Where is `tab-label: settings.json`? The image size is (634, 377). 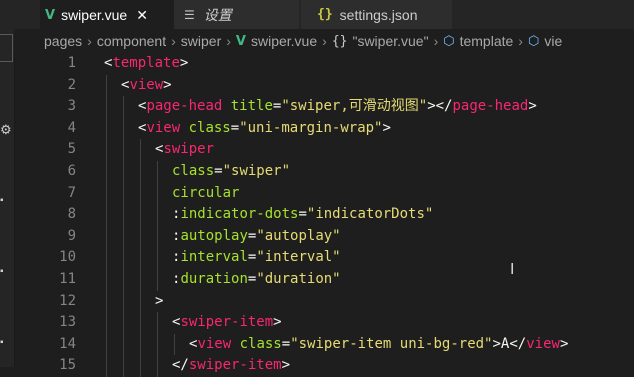 tab-label: settings.json is located at coordinates (378, 14).